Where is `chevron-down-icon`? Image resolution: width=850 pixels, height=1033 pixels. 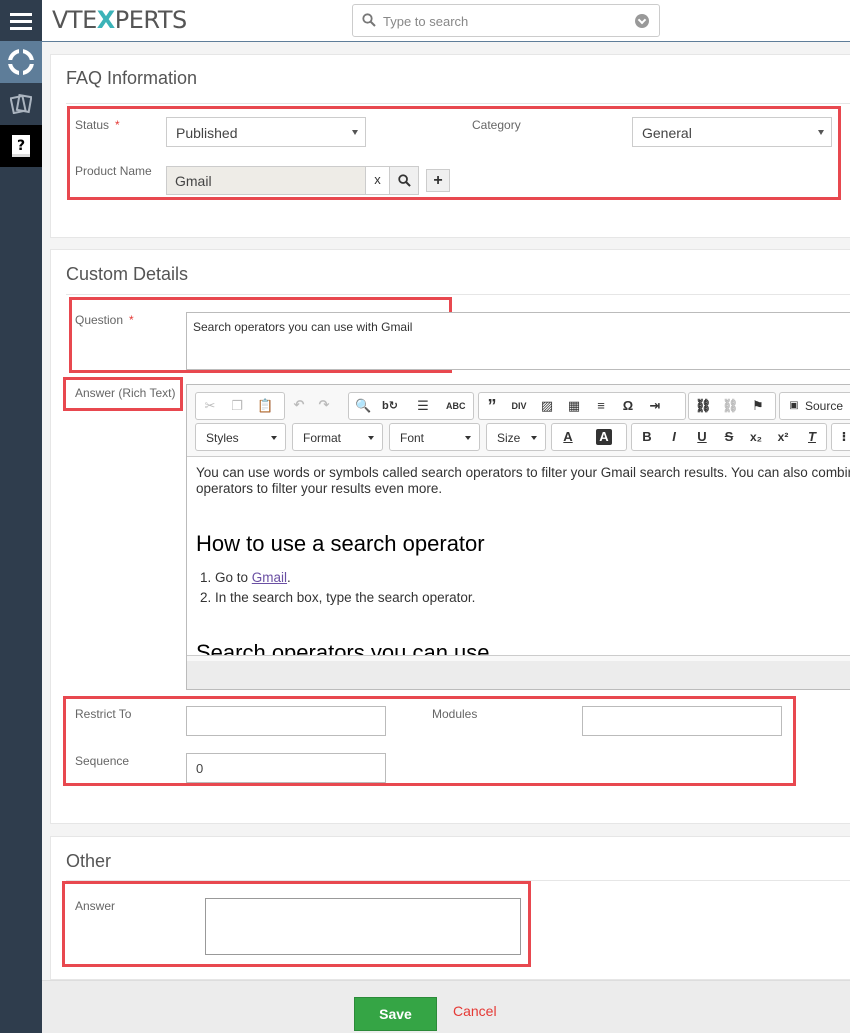 chevron-down-icon is located at coordinates (642, 21).